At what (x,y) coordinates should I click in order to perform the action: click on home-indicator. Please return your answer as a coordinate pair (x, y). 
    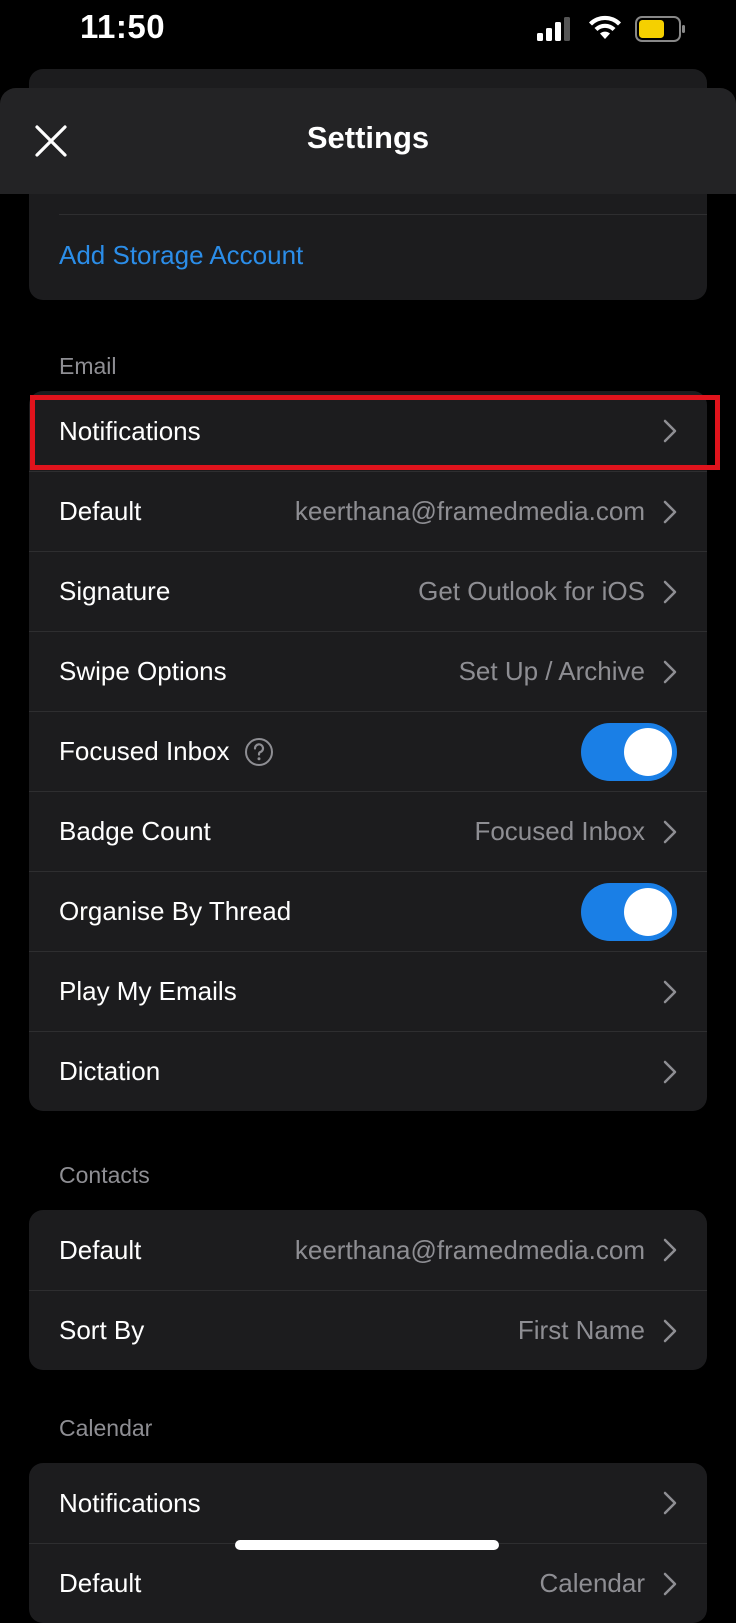
    Looking at the image, I should click on (367, 1545).